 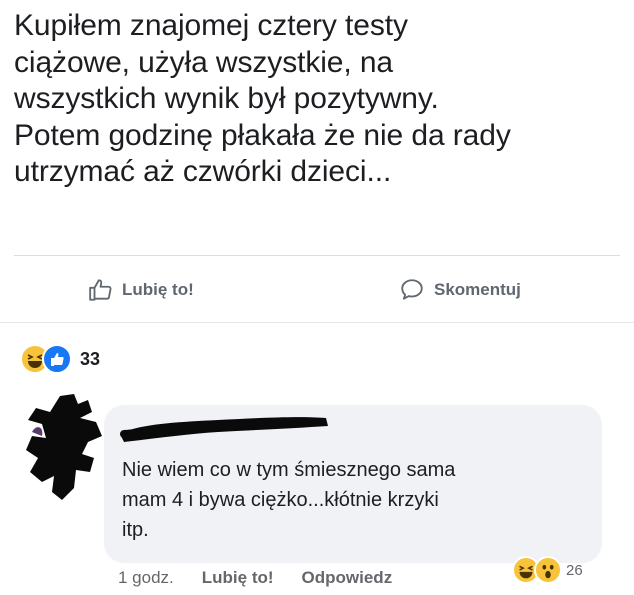 I want to click on post-text-line: ciążowe, użyła wszystkie, na, so click(x=204, y=62).